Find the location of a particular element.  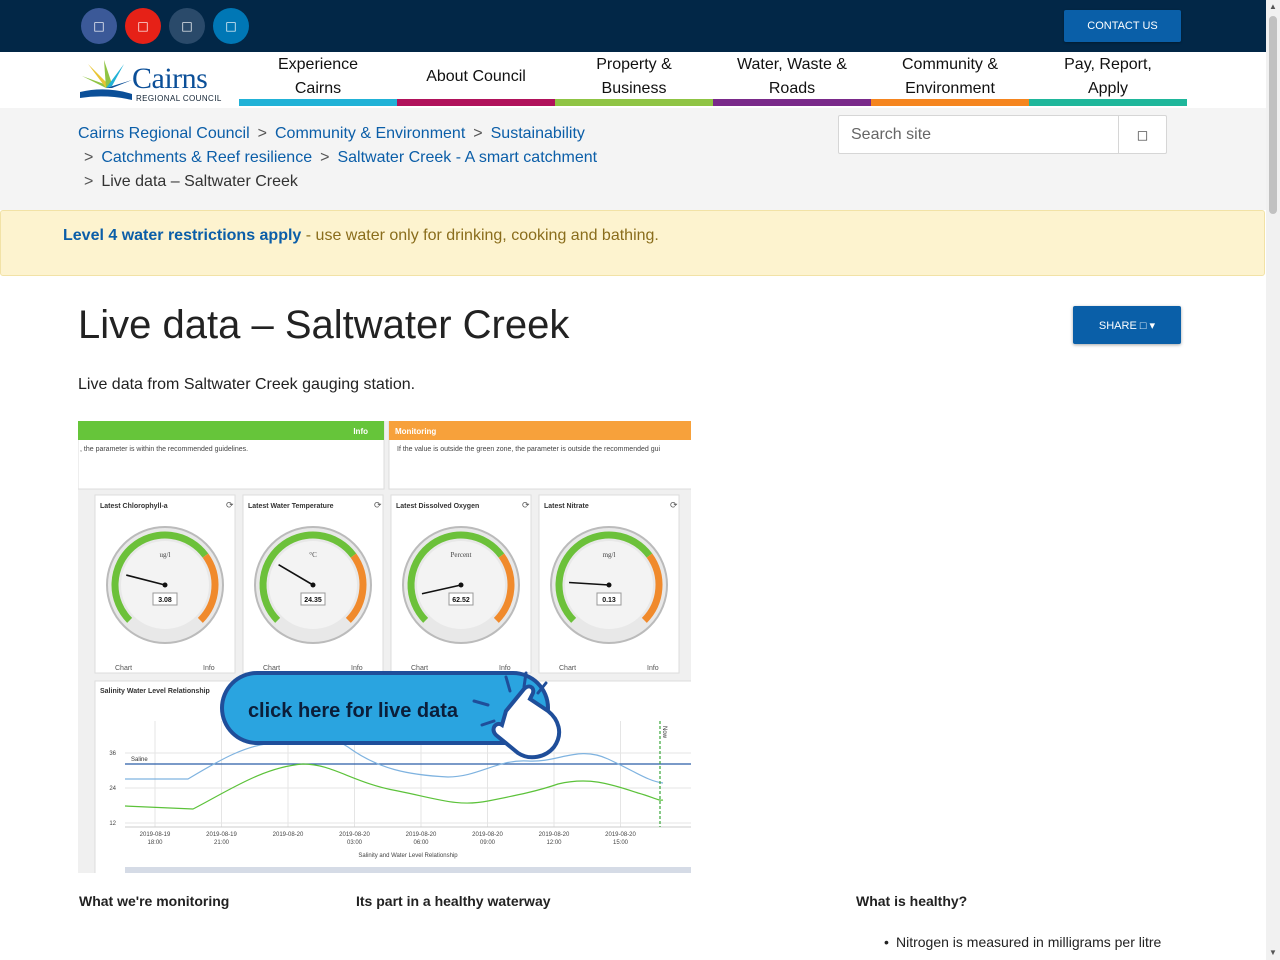

logo-icon is located at coordinates (106, 80).